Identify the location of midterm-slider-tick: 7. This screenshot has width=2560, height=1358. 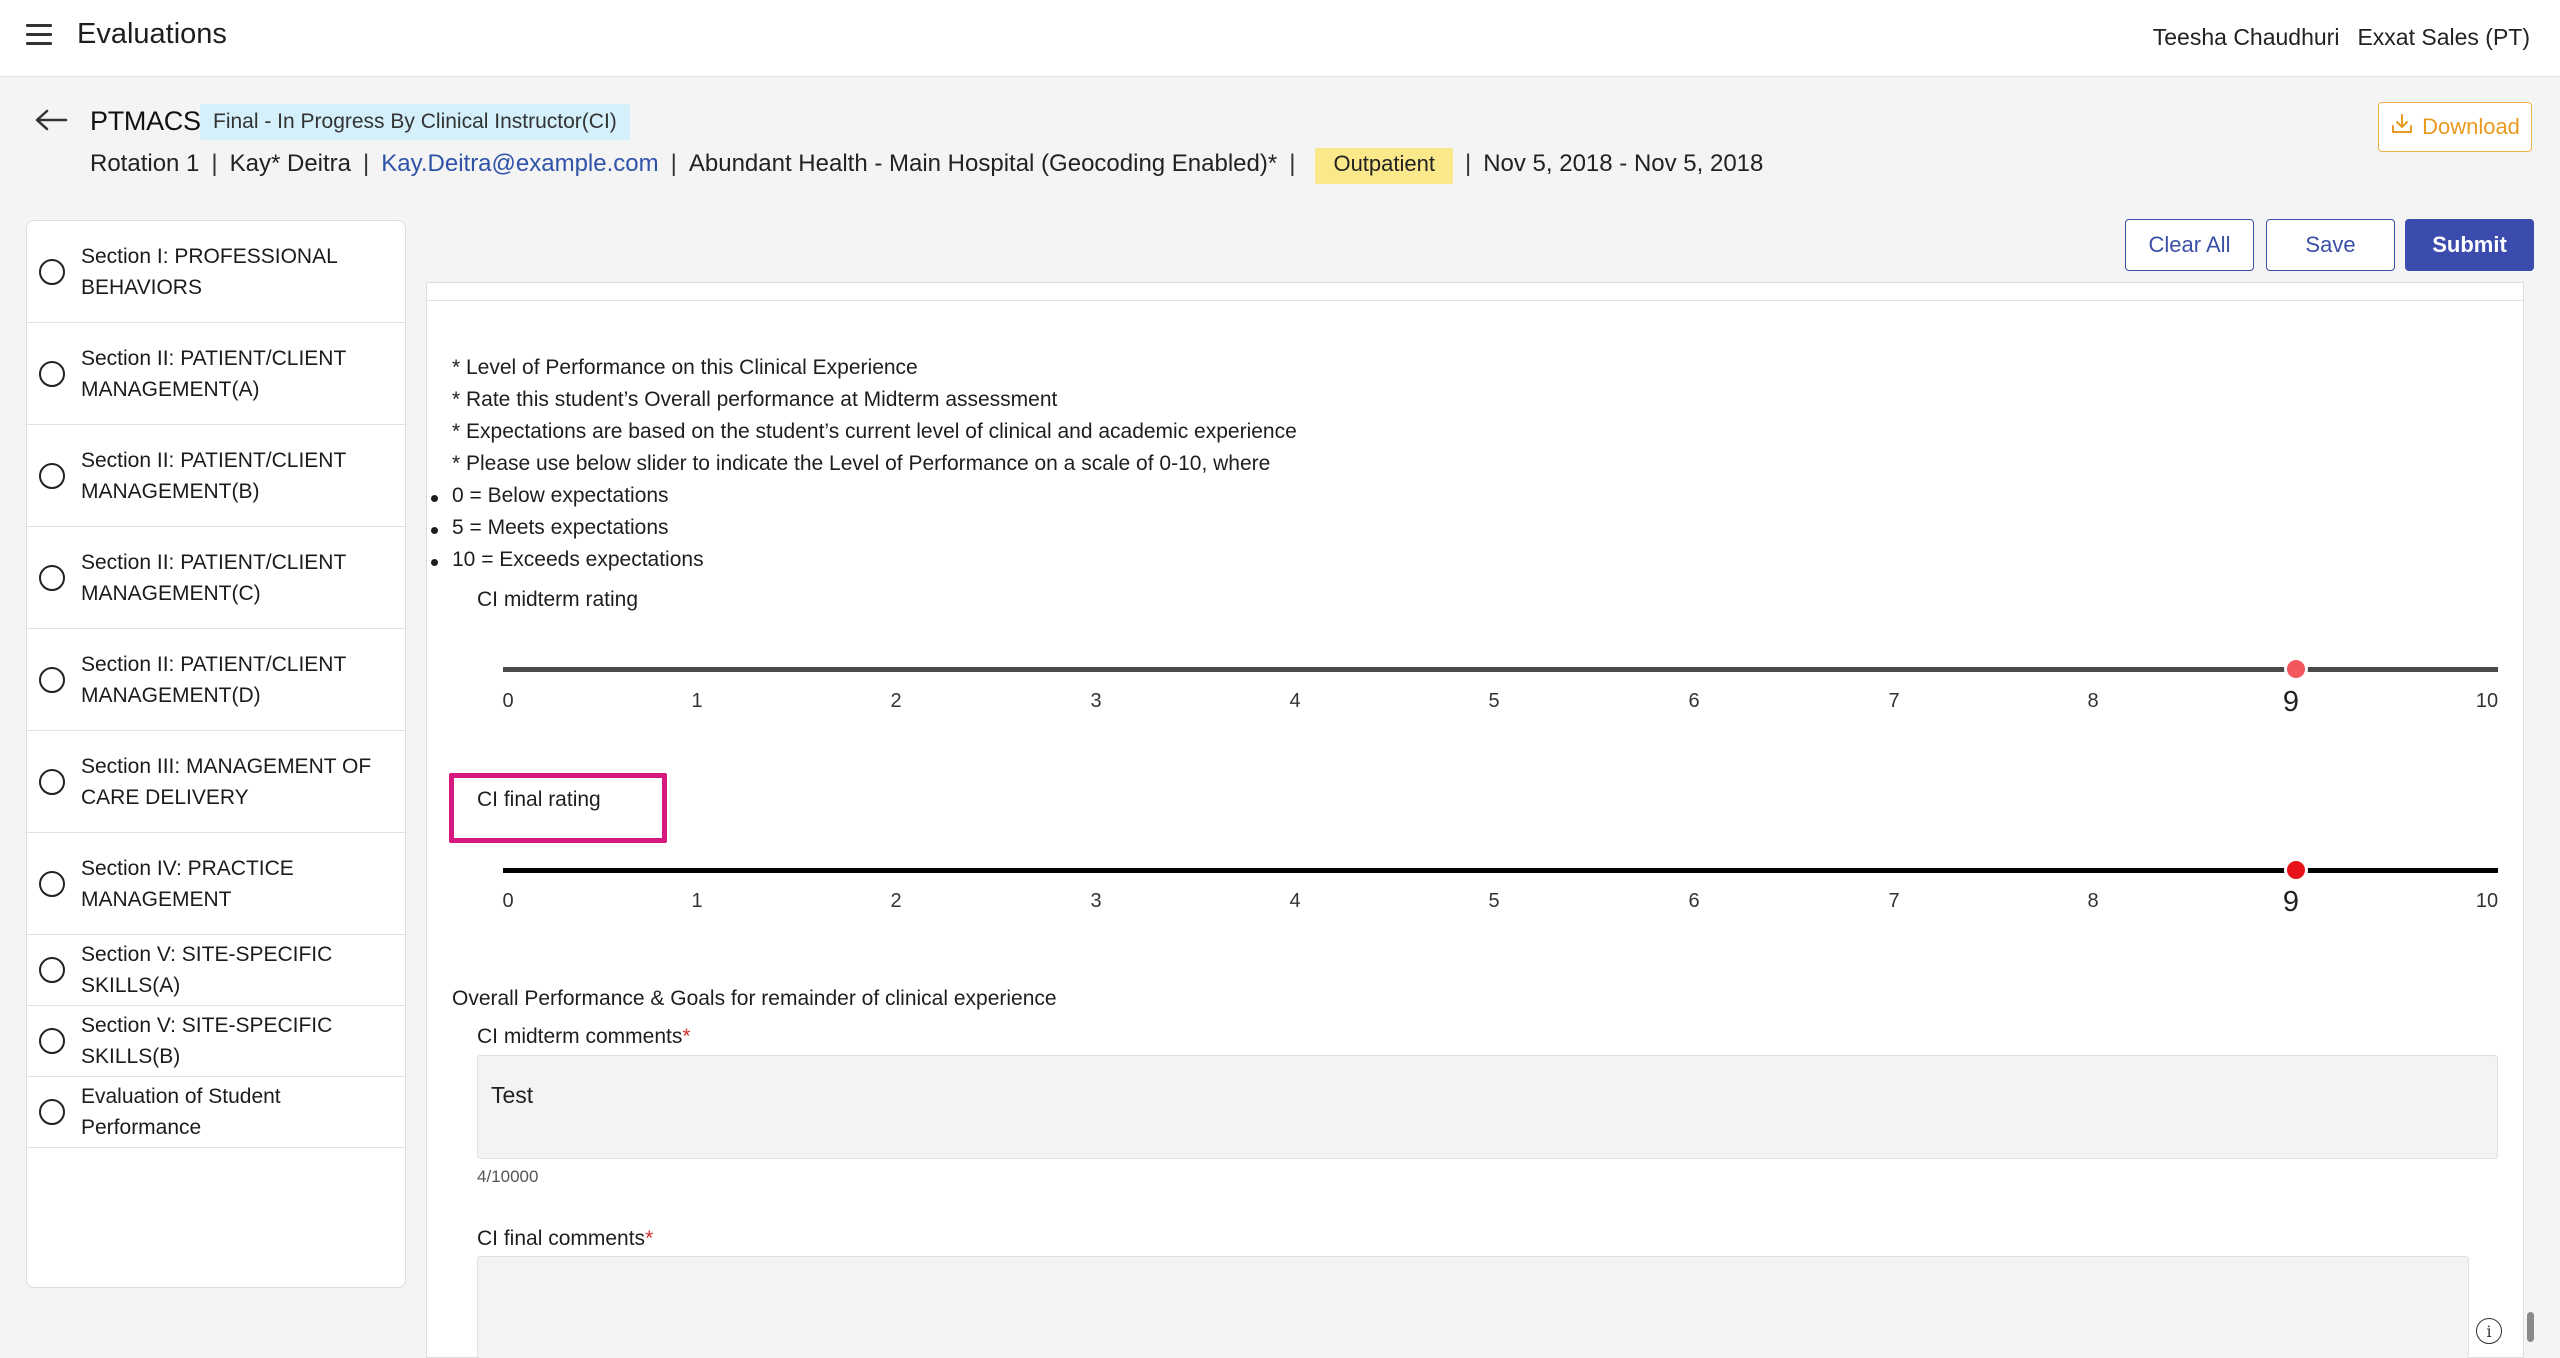
(1894, 701).